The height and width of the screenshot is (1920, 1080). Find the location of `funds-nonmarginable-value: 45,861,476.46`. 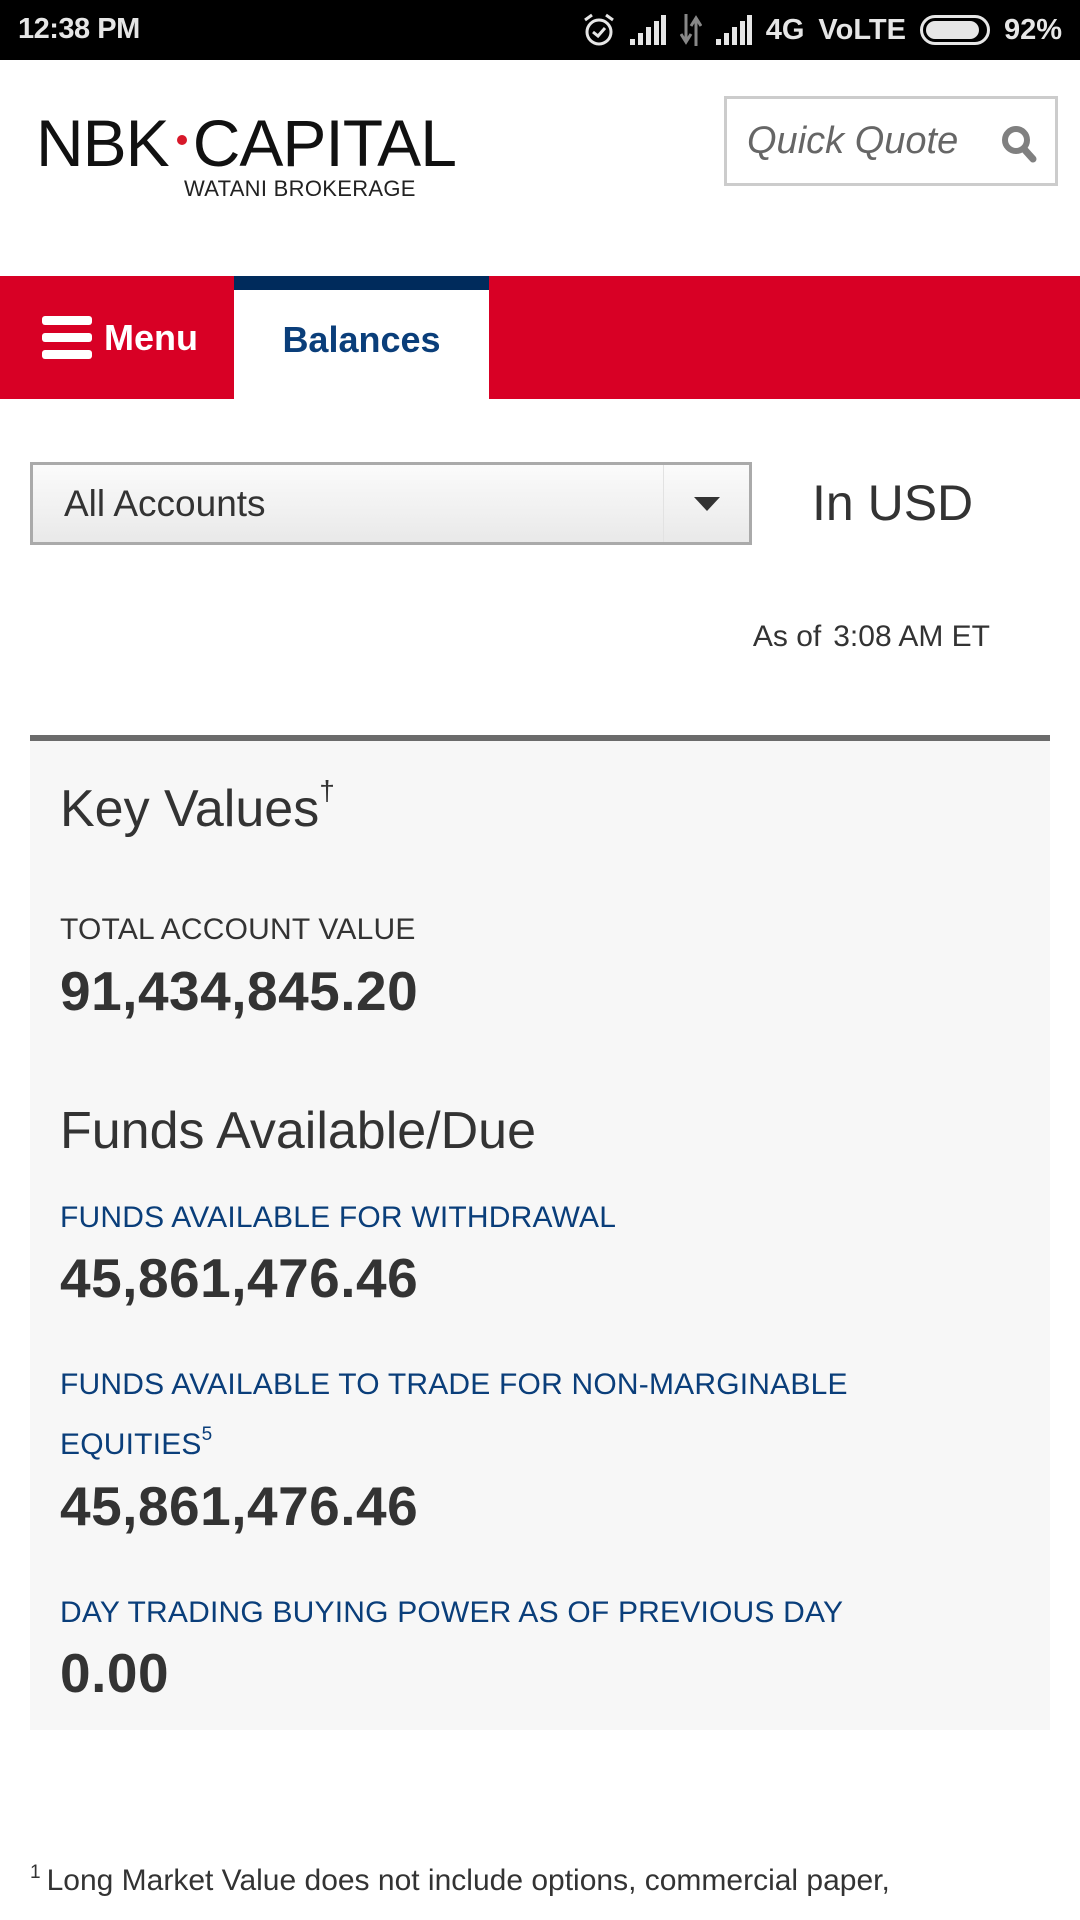

funds-nonmarginable-value: 45,861,476.46 is located at coordinates (239, 1506).